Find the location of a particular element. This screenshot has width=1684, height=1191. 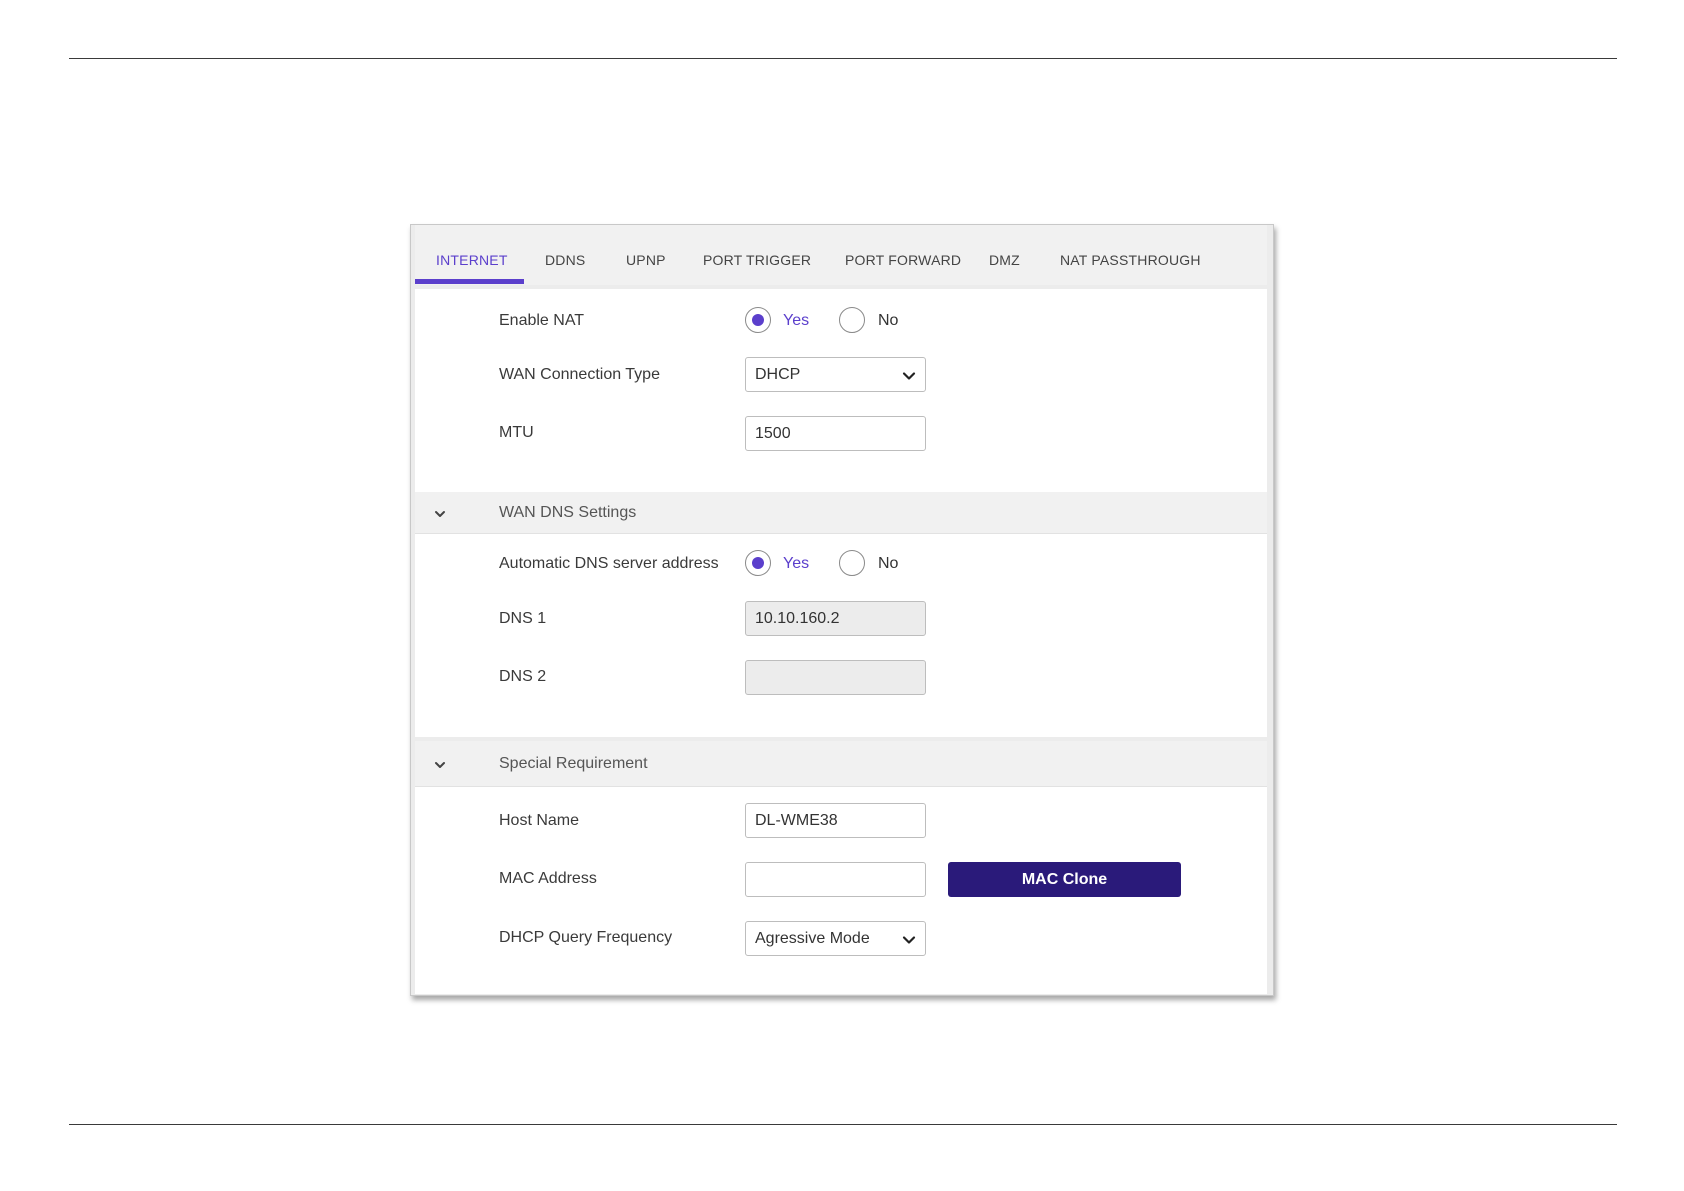

special-requirement-title: Special Requirement is located at coordinates (573, 763).